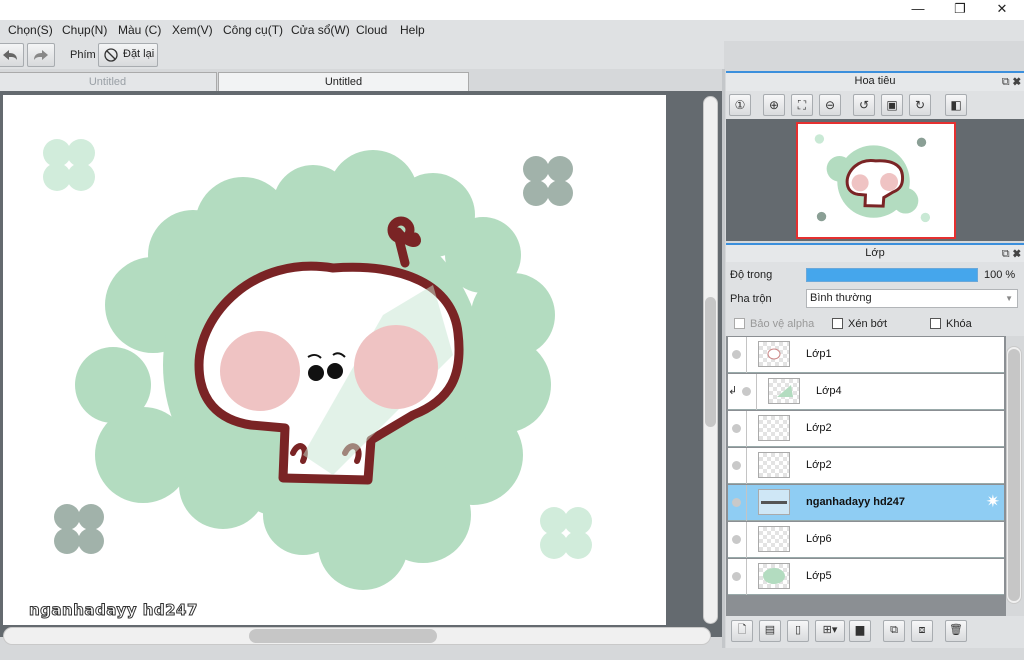 The width and height of the screenshot is (1024, 660). Describe the element at coordinates (774, 502) in the screenshot. I see `thumbnail-text-strip` at that location.